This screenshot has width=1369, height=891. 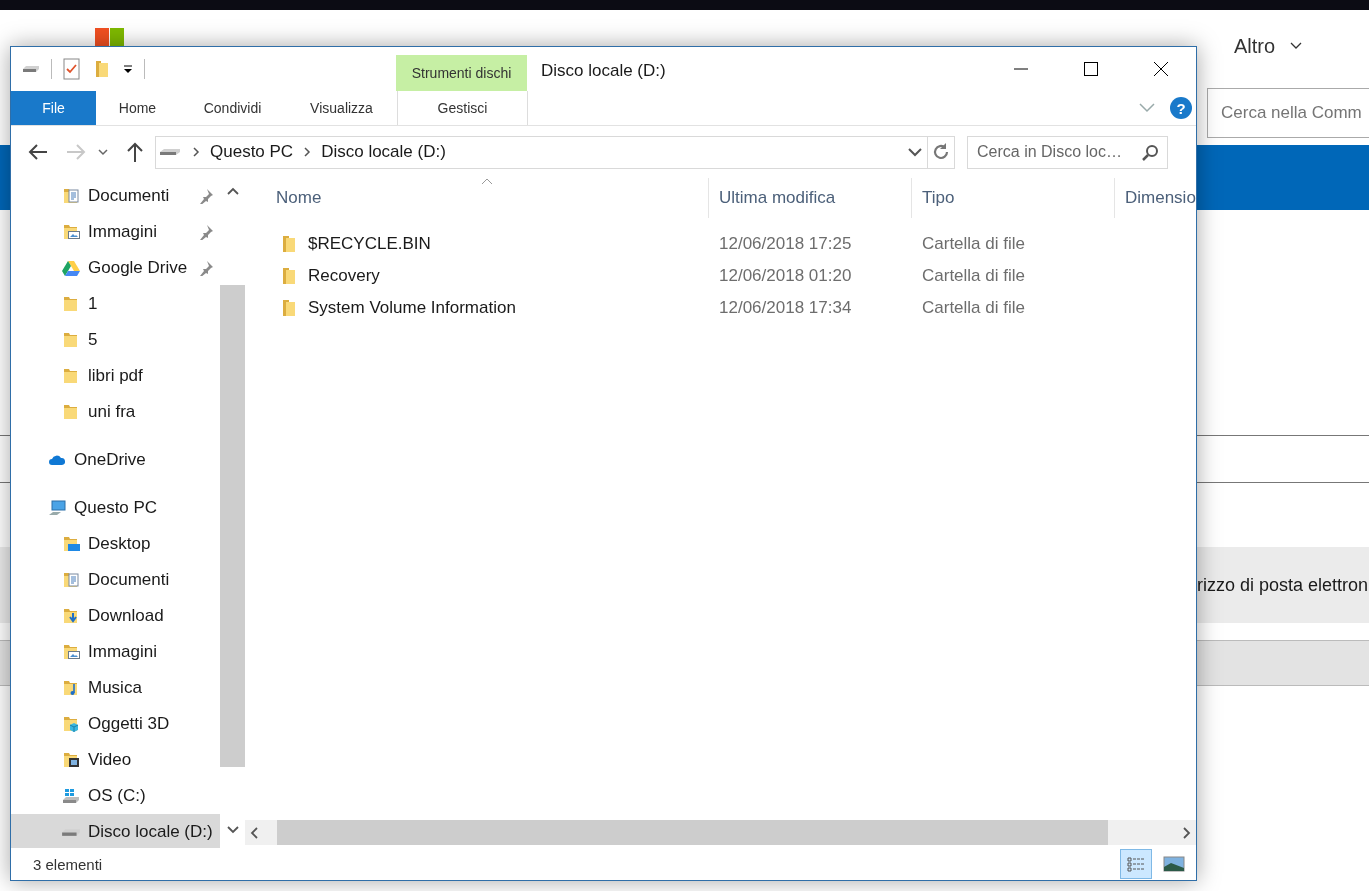 I want to click on nav-item: 1, so click(x=115, y=304).